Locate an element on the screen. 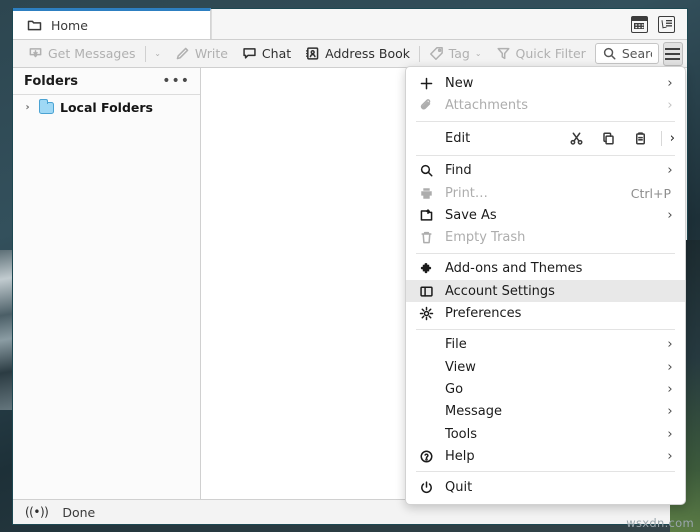 The height and width of the screenshot is (532, 700). menu-item-addons-and-themes: Add-ons and Themes is located at coordinates (545, 269).